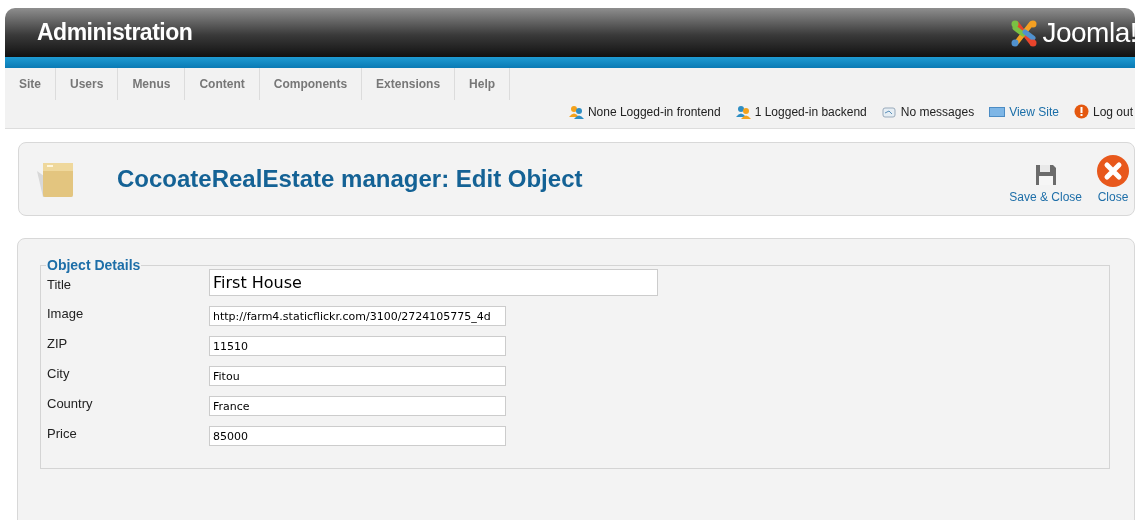  Describe the element at coordinates (433, 282) in the screenshot. I see `text-field: First House` at that location.